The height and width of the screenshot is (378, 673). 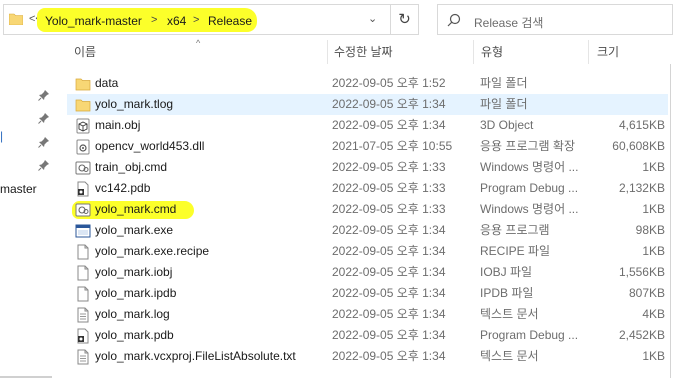 What do you see at coordinates (653, 314) in the screenshot?
I see `file-size: 4KB` at bounding box center [653, 314].